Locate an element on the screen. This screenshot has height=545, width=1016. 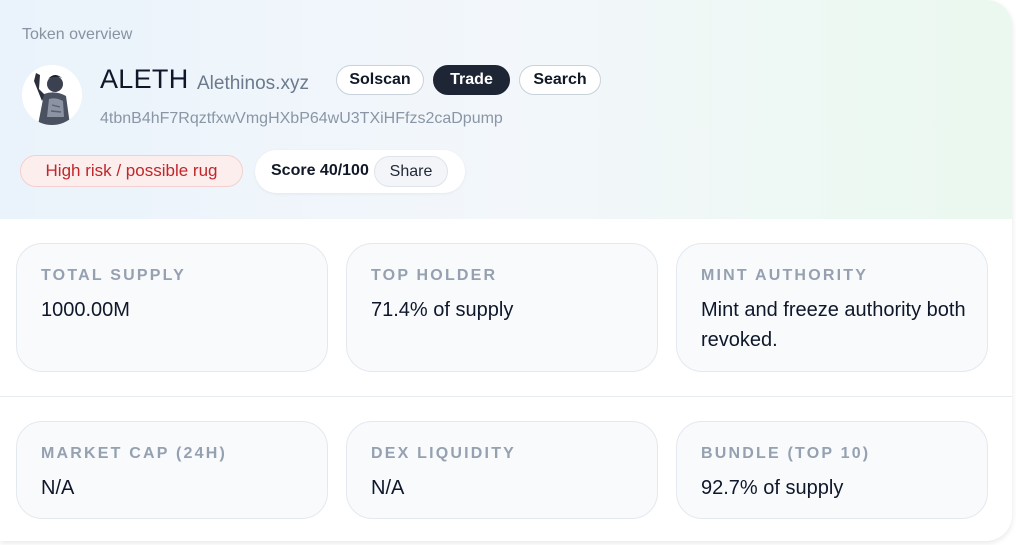
stat-label: TOTAL SUPPLY is located at coordinates (113, 275).